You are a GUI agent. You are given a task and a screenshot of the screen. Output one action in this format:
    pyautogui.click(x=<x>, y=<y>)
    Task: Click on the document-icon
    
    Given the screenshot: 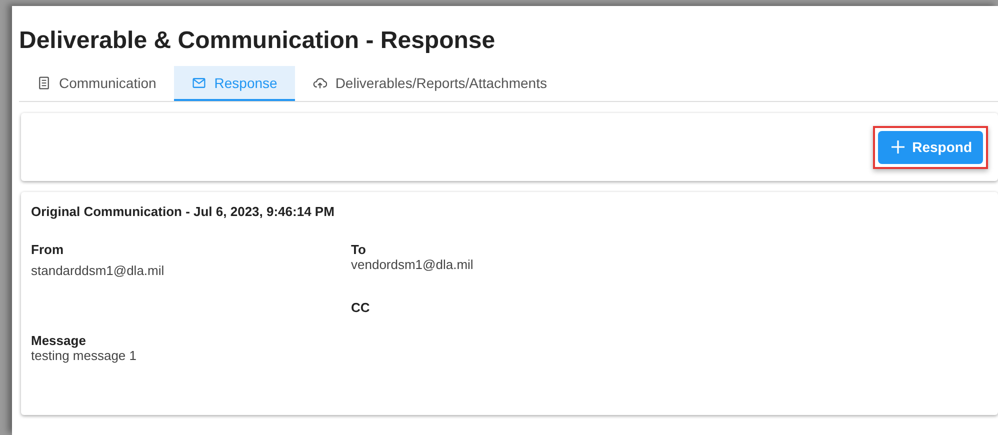 What is the action you would take?
    pyautogui.click(x=44, y=83)
    